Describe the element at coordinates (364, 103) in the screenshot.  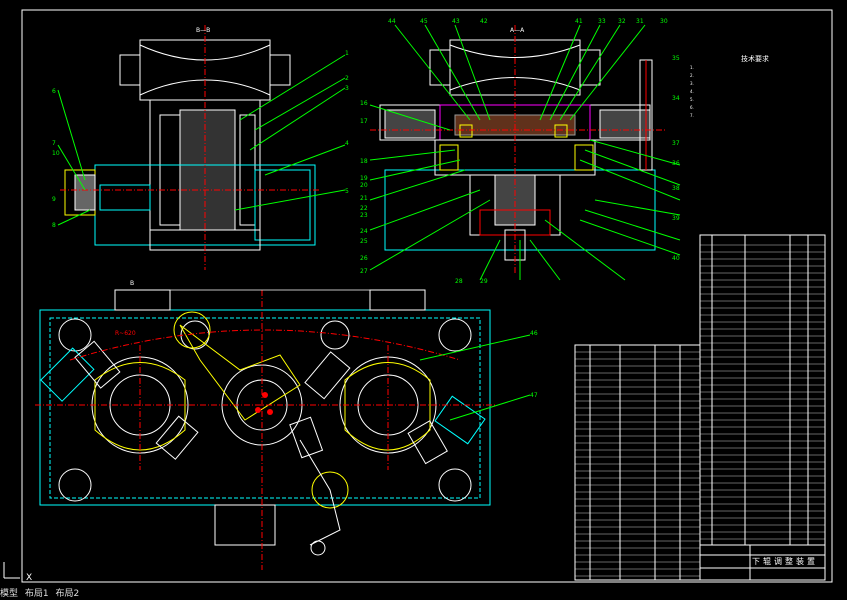
I see `callout-callouts_left: 16` at that location.